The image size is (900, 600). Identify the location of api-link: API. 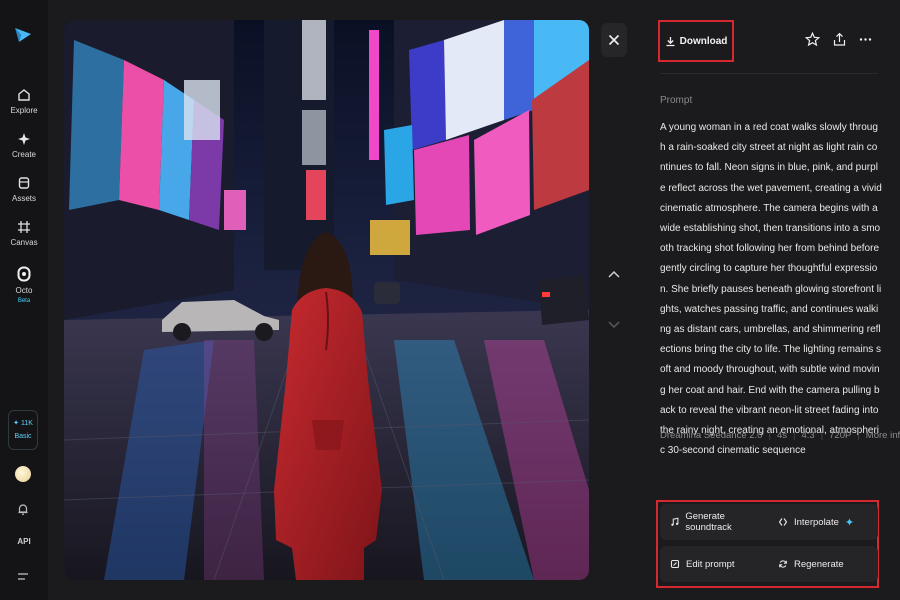
(24, 541).